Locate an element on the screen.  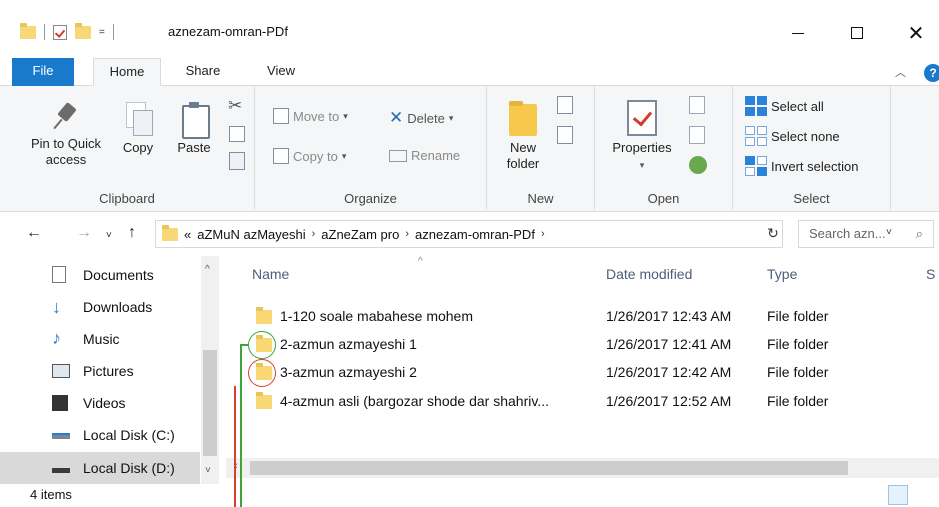
pin-icon is located at coordinates (66, 117).